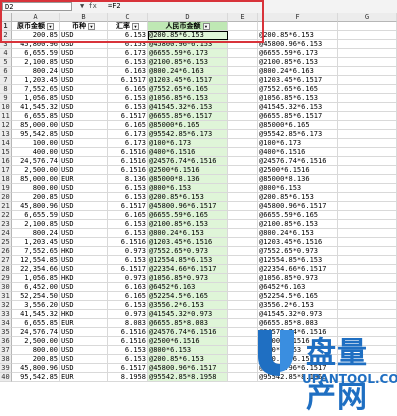 The height and width of the screenshot is (416, 397). I want to click on cell-rmb-formula: @22354.66*6.1517, so click(188, 269).